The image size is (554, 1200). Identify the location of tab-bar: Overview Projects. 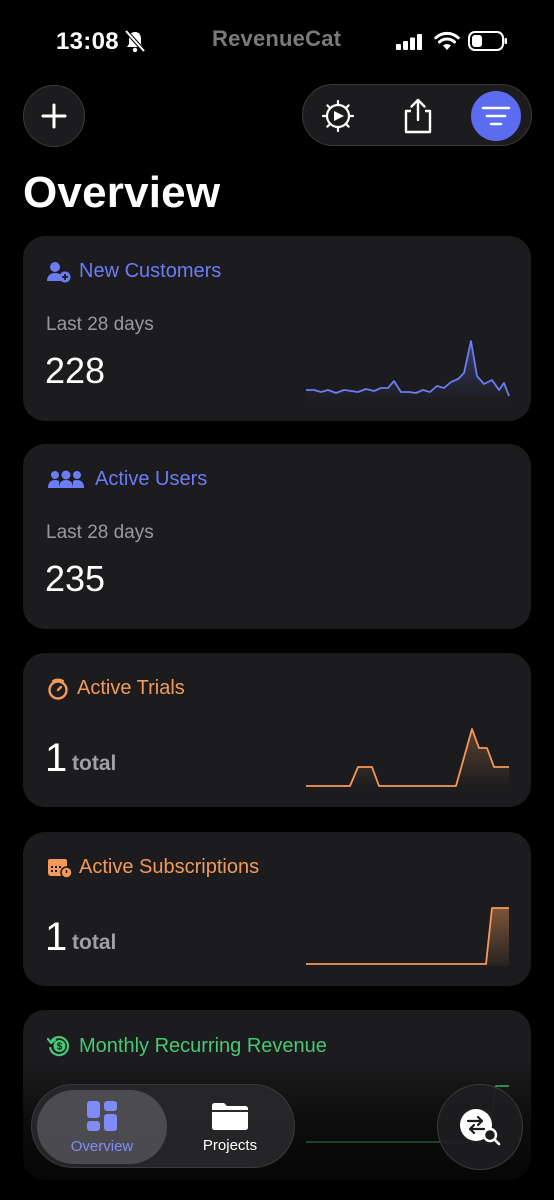
(163, 1126).